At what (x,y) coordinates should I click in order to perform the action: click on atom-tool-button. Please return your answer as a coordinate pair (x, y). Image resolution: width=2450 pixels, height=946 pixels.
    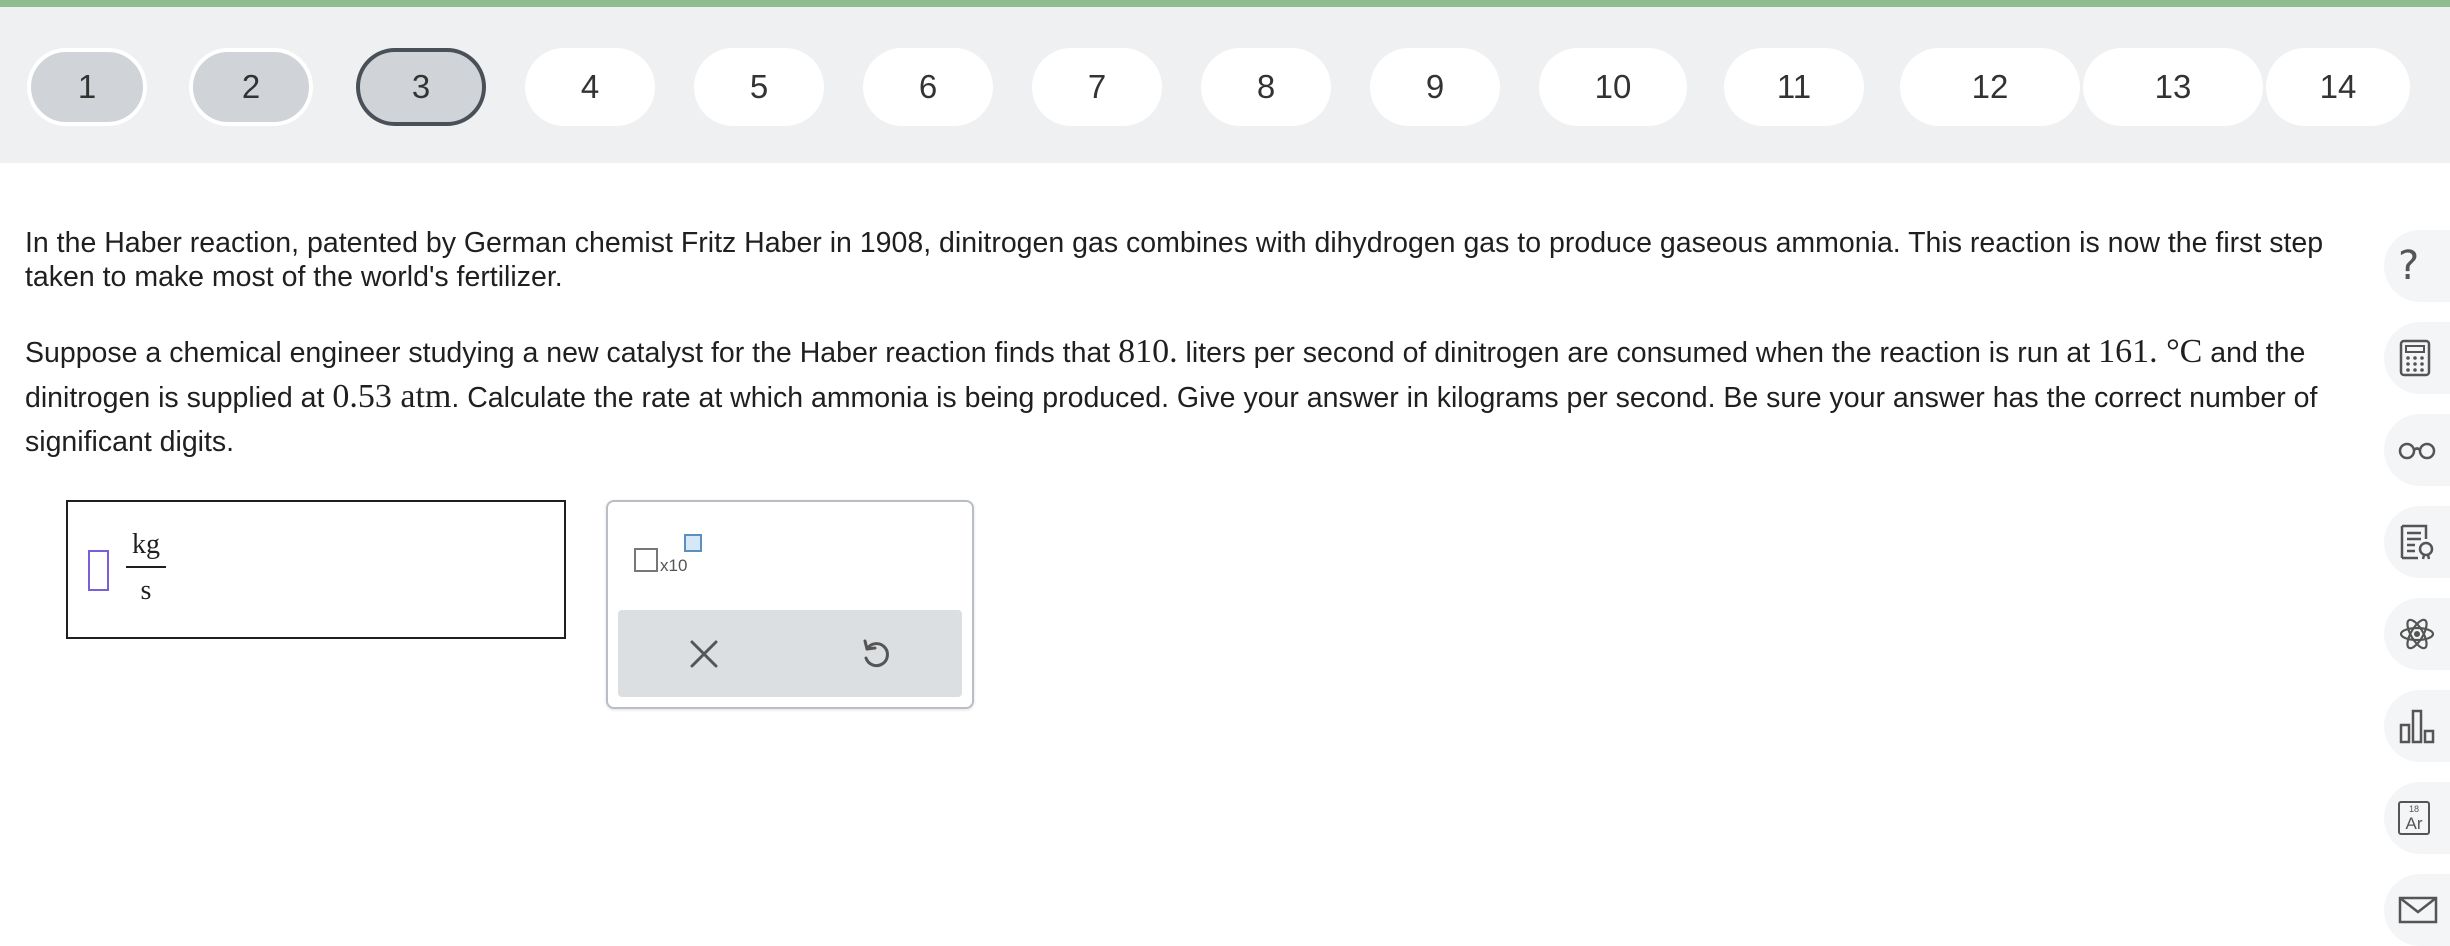
    Looking at the image, I should click on (2417, 634).